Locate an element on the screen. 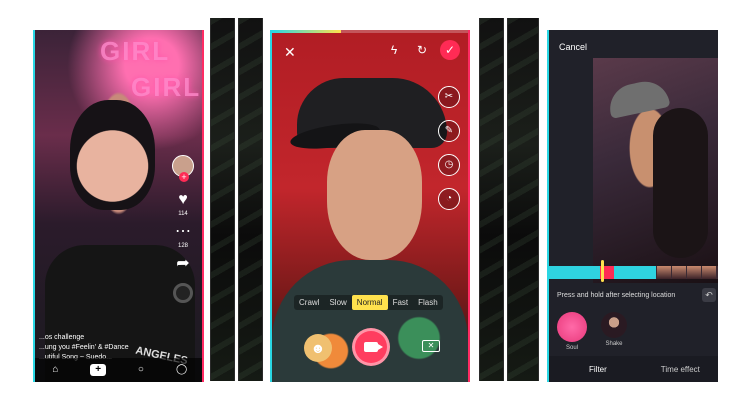 The image size is (750, 400). comment-count: 128 is located at coordinates (182, 246).